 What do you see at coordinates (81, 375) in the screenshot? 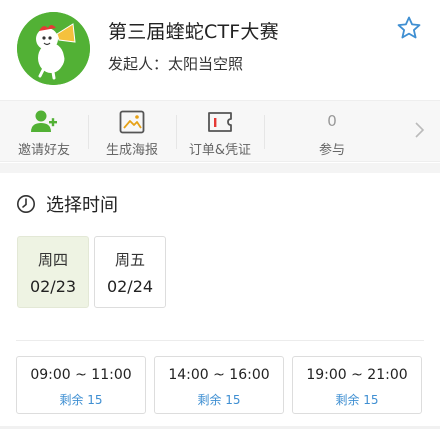
I see `slot-time: 09:00 ~ 11:00` at bounding box center [81, 375].